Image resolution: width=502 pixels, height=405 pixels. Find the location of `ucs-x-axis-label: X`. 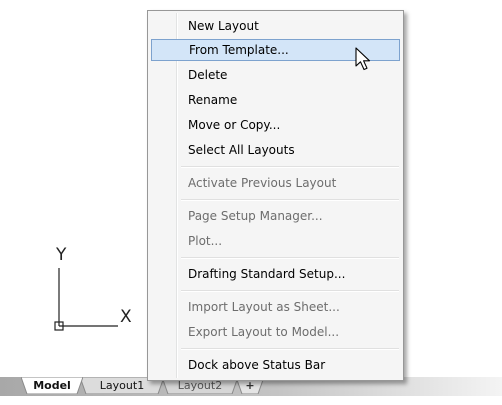

ucs-x-axis-label: X is located at coordinates (126, 317).